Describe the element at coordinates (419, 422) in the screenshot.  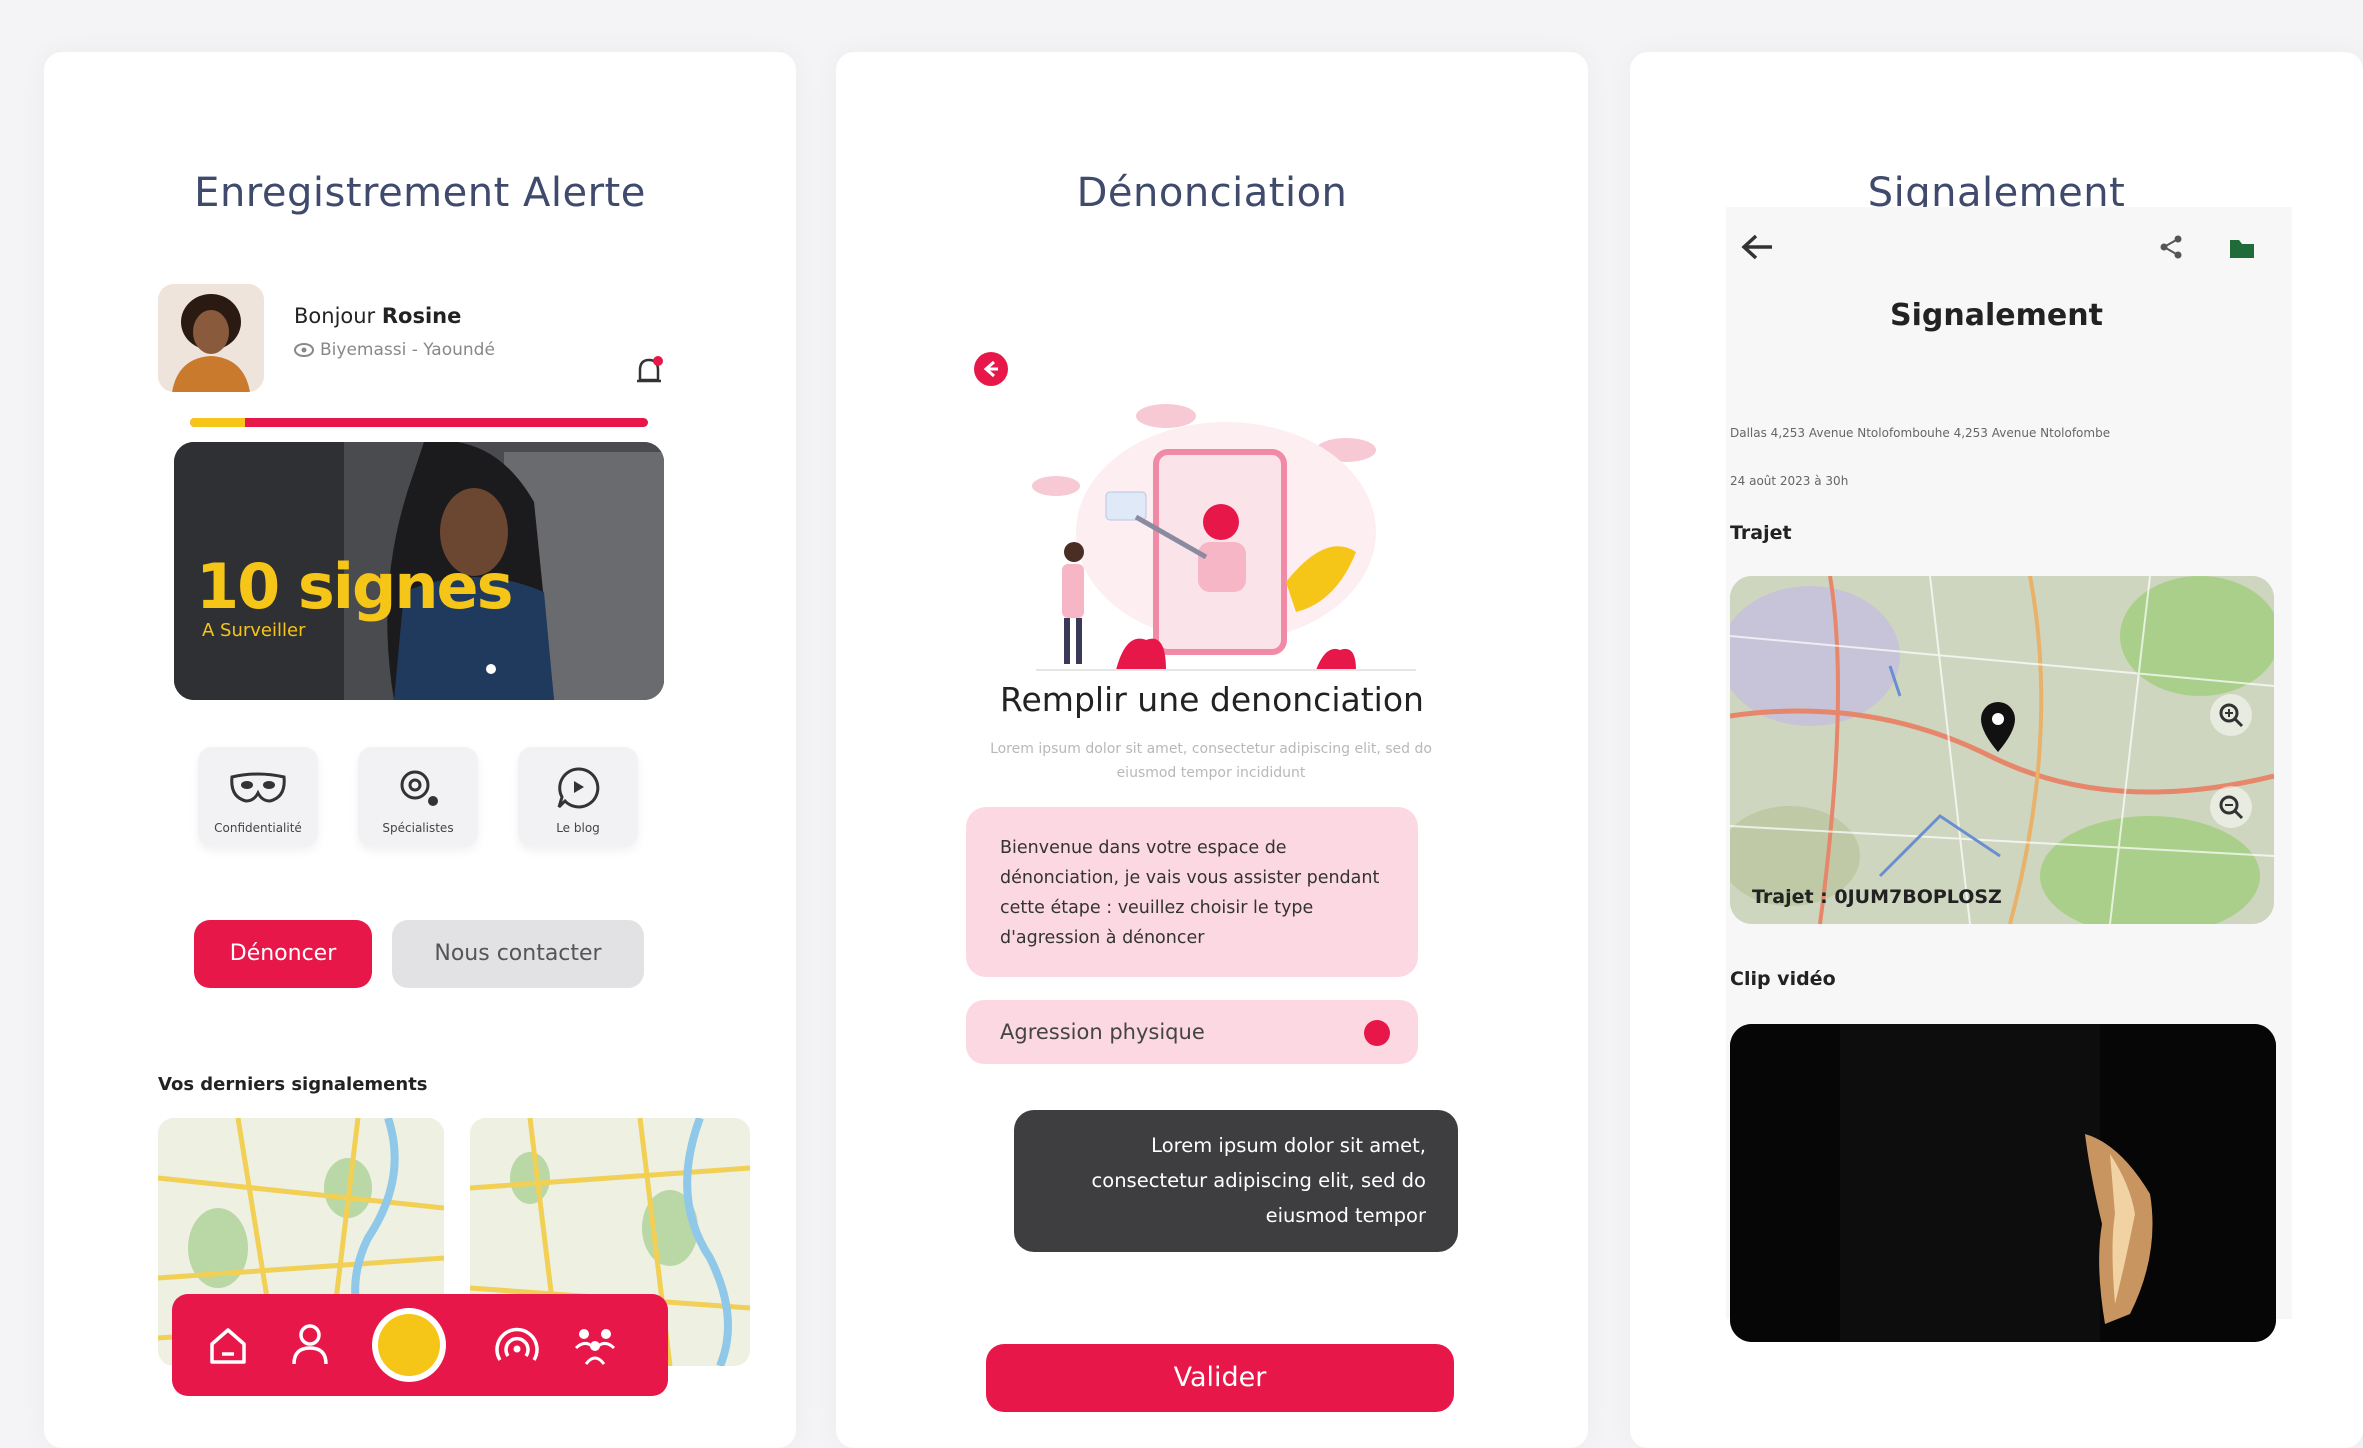
I see `progress-bar` at that location.